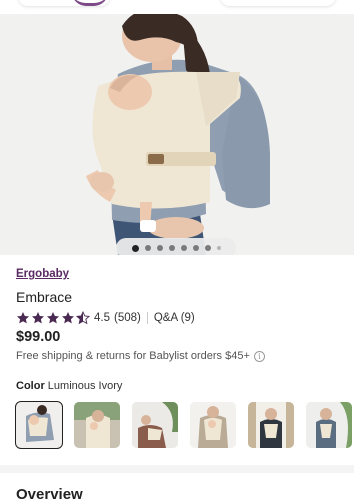 Image resolution: width=354 pixels, height=500 pixels. I want to click on babylist-logo-icon, so click(90, 3).